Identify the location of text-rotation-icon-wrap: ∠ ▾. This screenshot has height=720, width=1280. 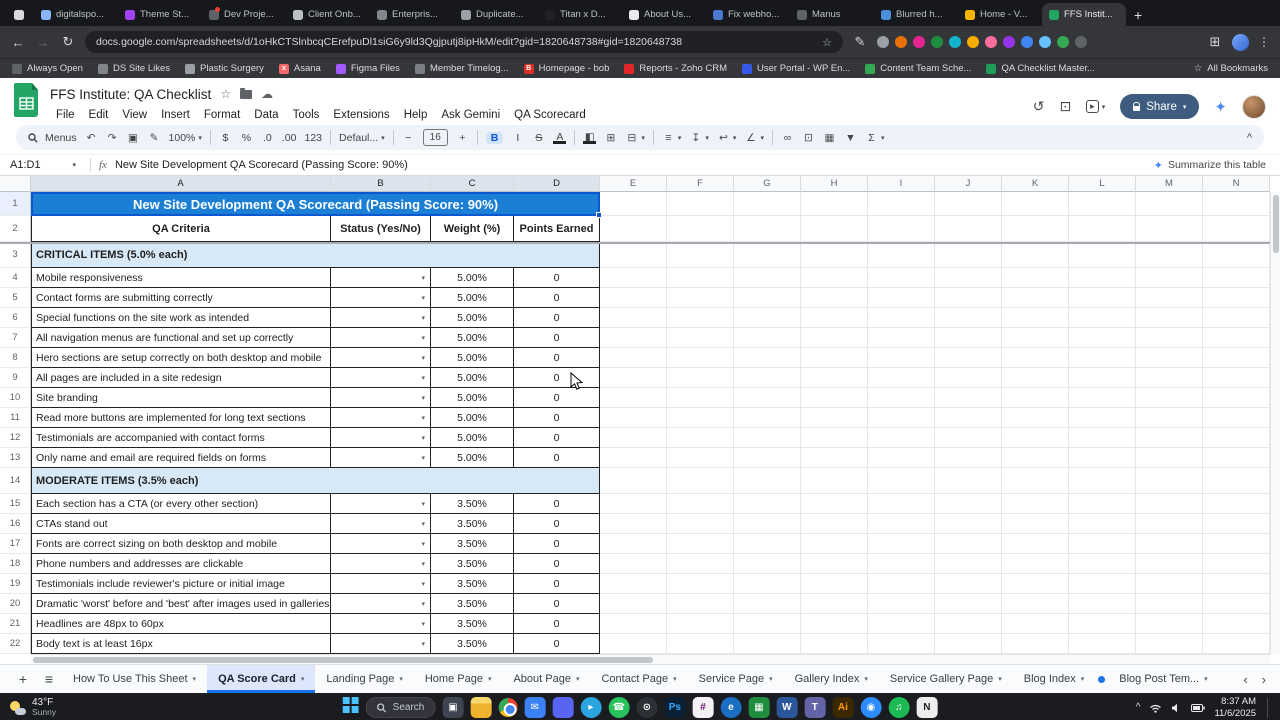
(754, 138).